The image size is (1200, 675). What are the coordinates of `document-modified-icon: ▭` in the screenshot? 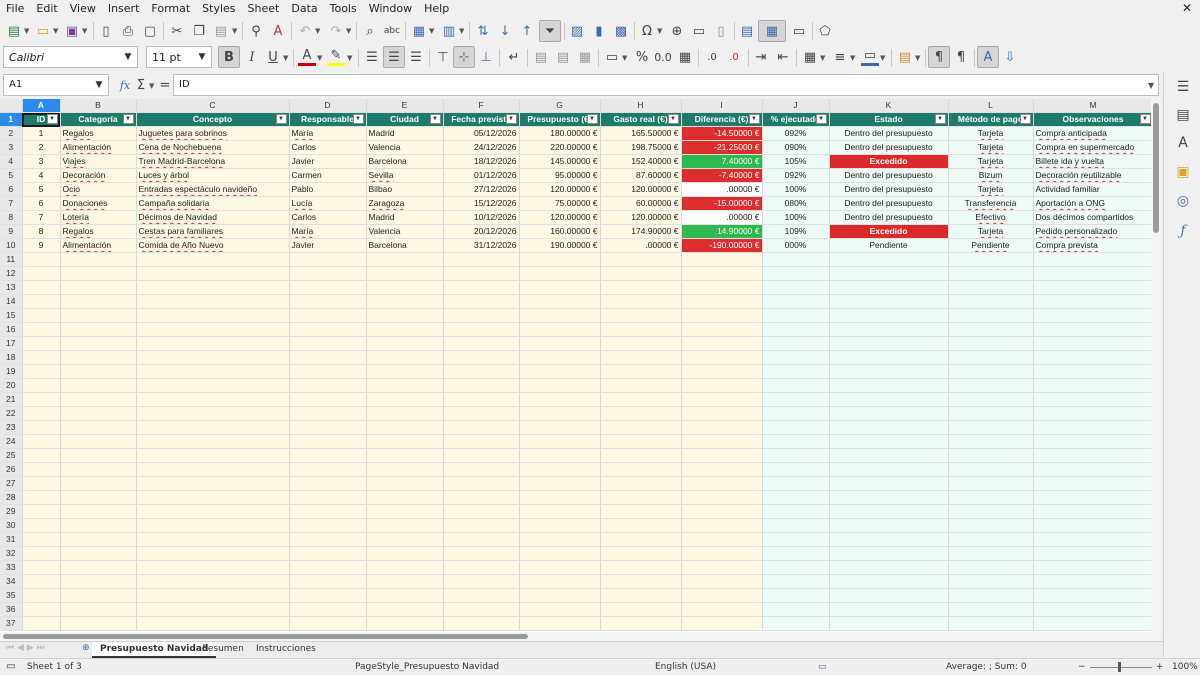 It's located at (10, 667).